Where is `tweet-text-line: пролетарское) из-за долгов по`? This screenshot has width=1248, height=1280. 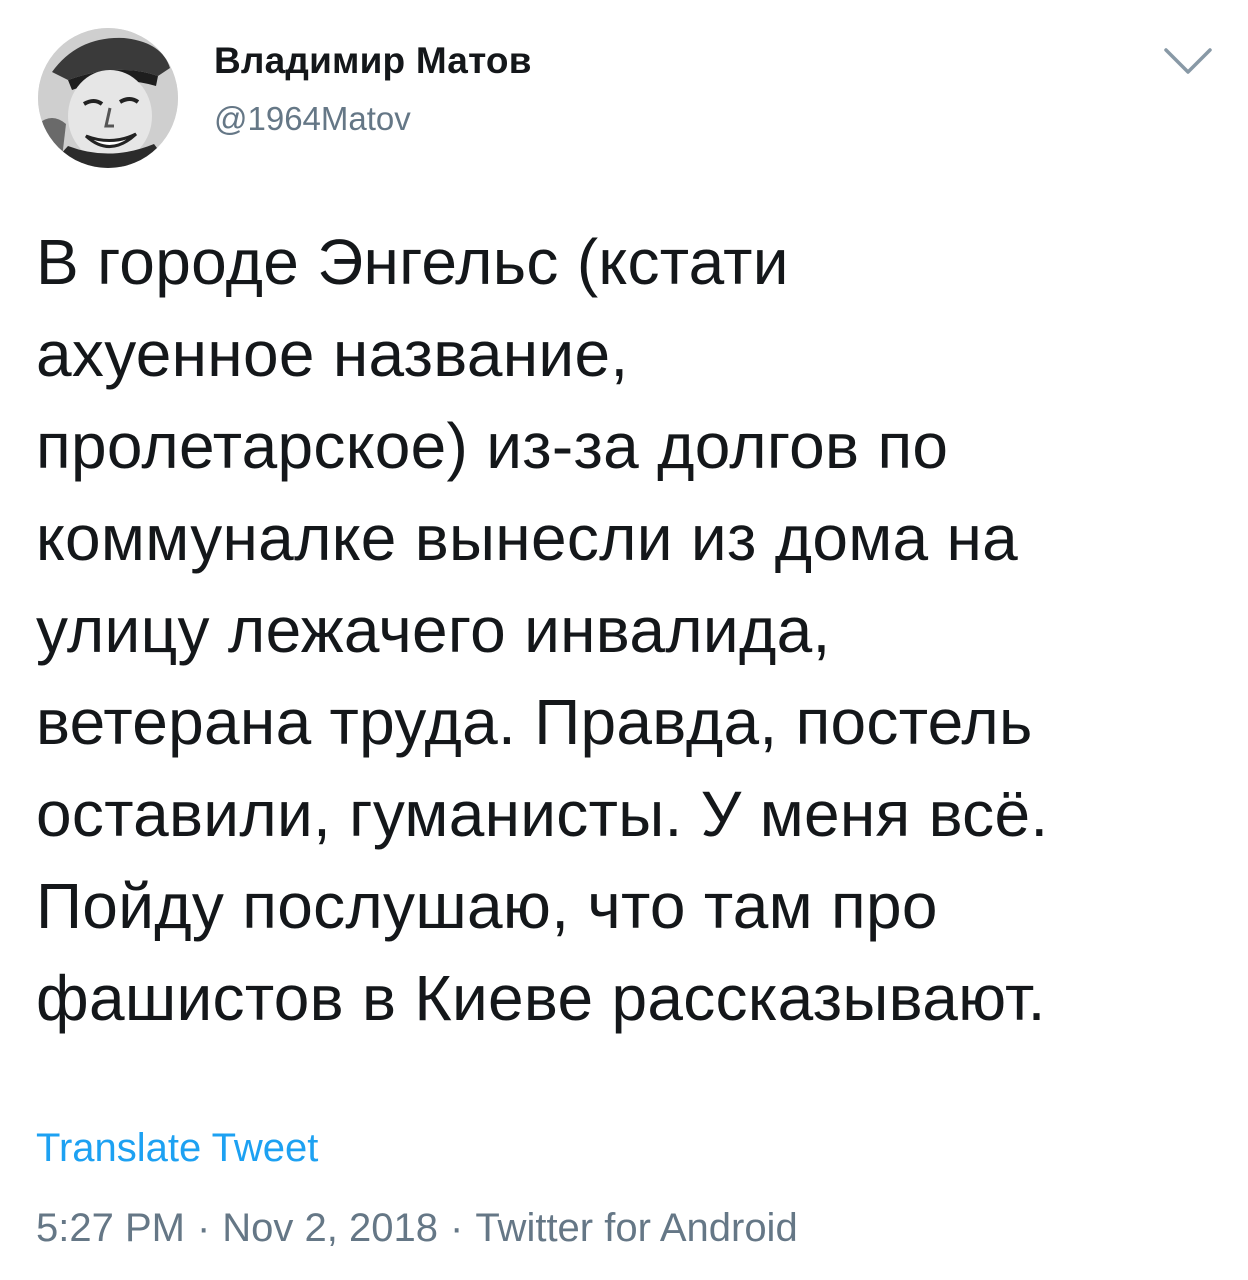
tweet-text-line: пролетарское) из-за долгов по is located at coordinates (492, 446).